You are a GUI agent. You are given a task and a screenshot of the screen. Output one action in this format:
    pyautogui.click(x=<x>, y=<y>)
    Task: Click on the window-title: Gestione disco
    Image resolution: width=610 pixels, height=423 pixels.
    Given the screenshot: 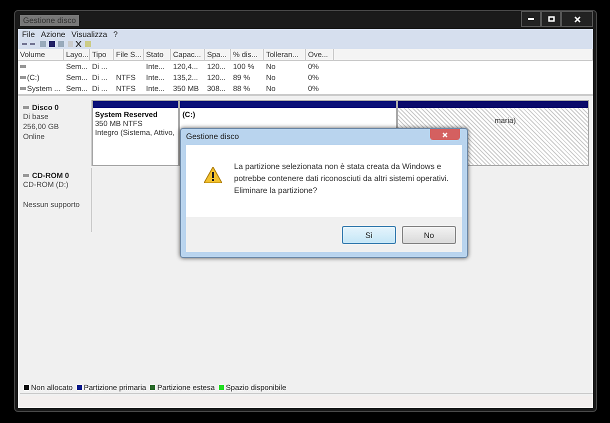 What is the action you would take?
    pyautogui.click(x=49, y=20)
    